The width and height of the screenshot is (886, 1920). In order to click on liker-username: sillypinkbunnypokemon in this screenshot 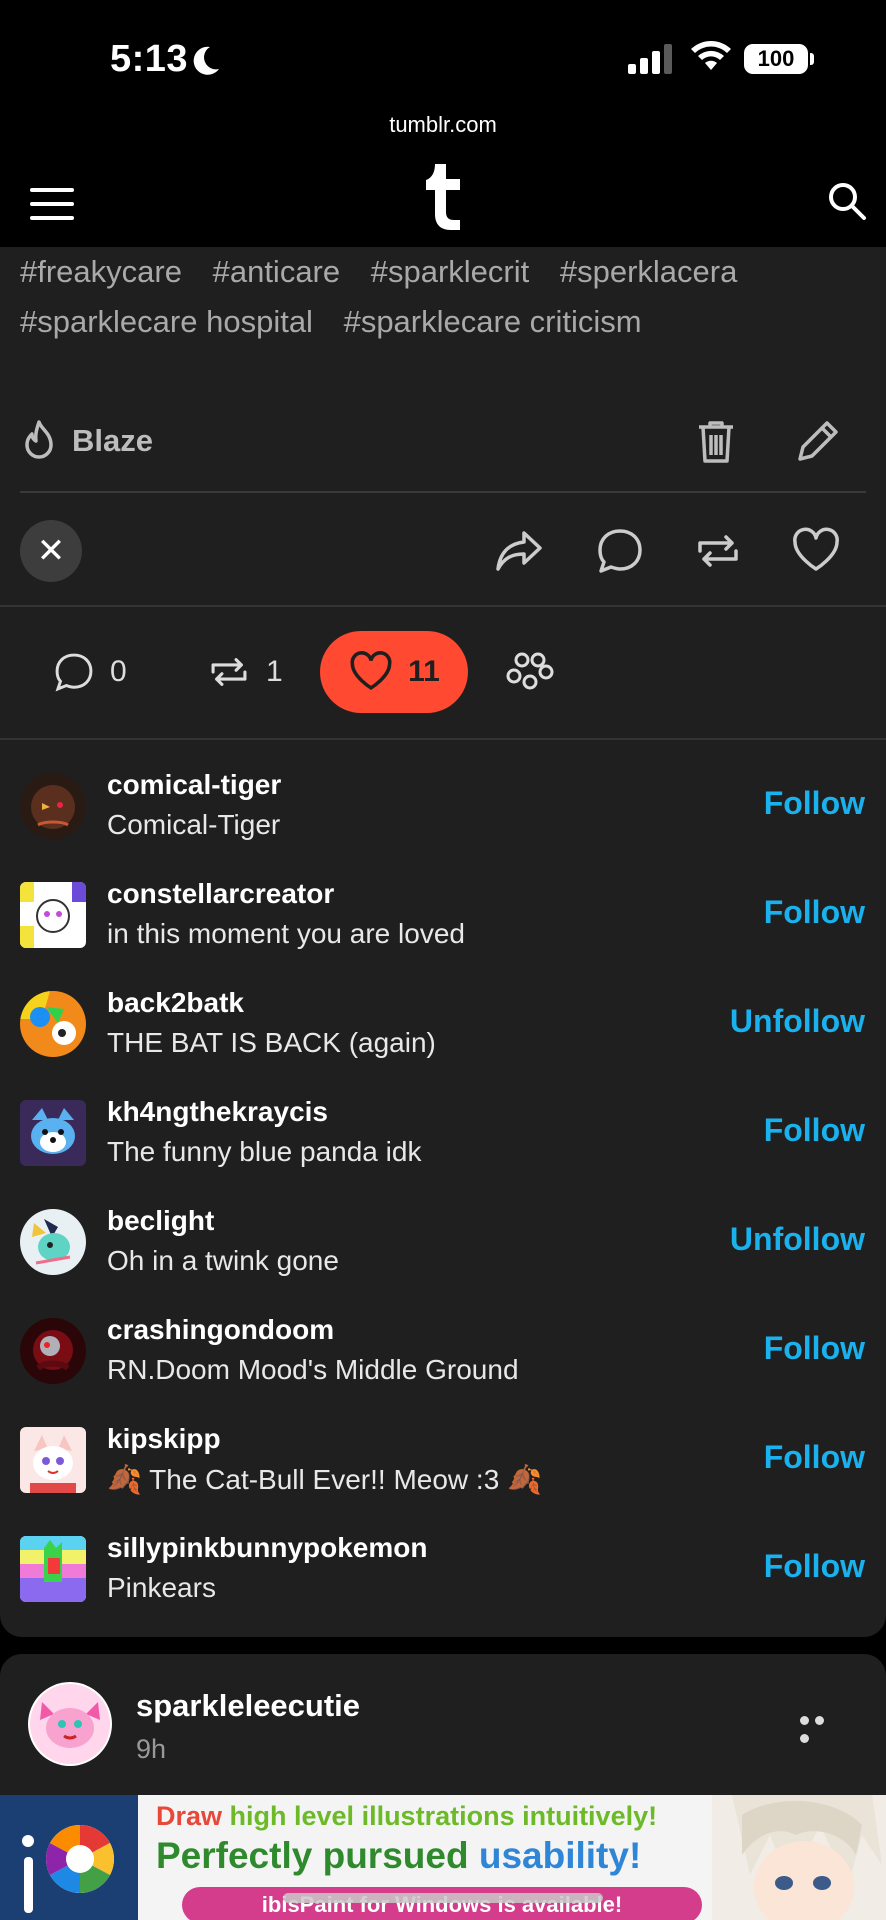, I will do `click(267, 1548)`.